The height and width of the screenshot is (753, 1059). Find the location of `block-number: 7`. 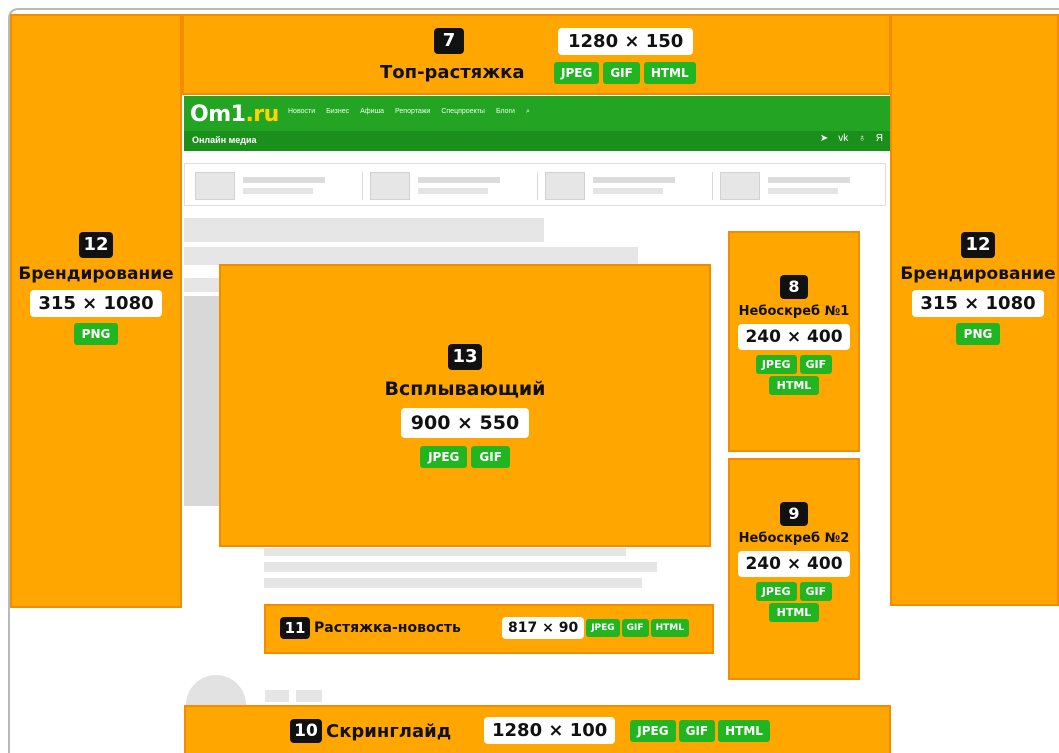

block-number: 7 is located at coordinates (449, 41).